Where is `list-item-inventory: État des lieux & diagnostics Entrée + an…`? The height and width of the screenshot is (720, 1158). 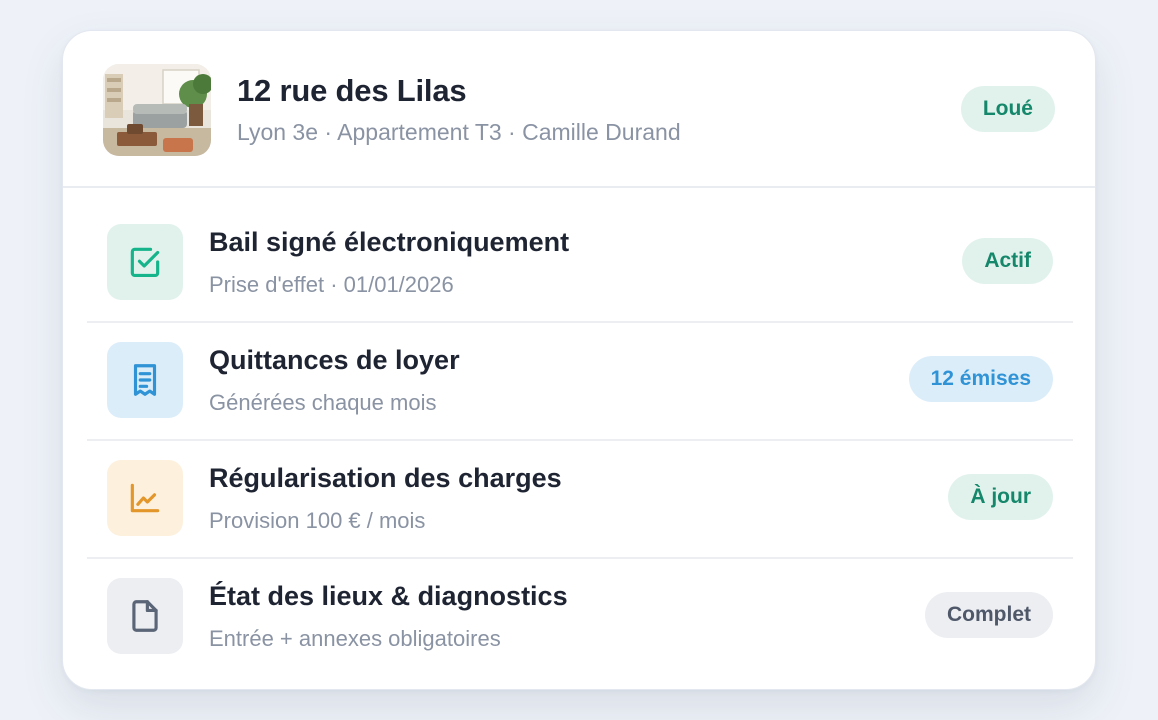
list-item-inventory: État des lieux & diagnostics Entrée + an… is located at coordinates (580, 618).